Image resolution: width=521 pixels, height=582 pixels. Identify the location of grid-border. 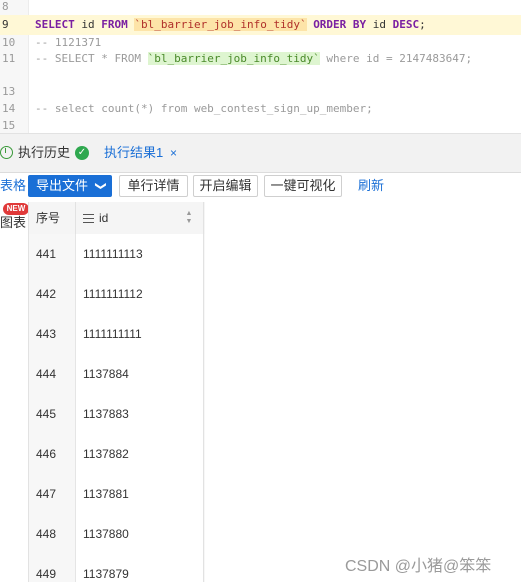
(203, 392).